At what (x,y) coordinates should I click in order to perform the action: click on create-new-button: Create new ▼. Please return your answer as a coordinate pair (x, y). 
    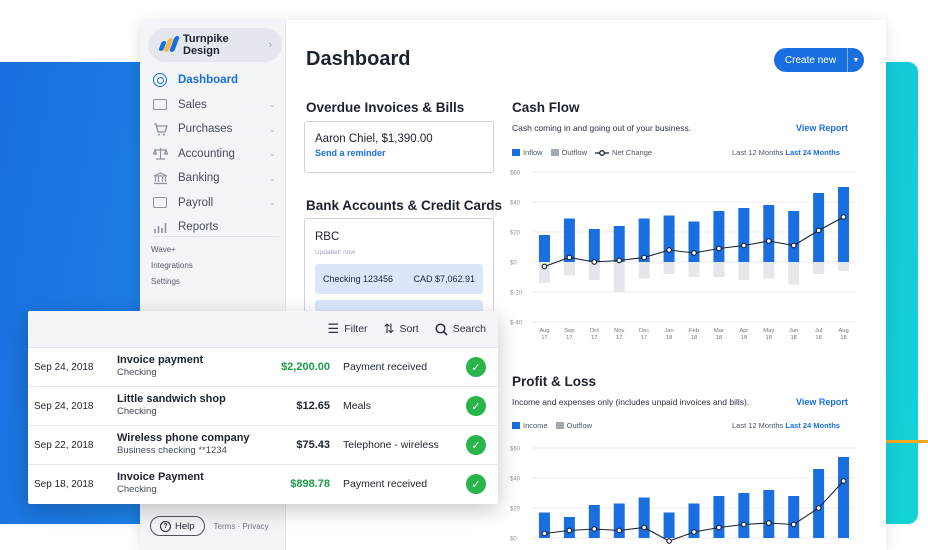
    Looking at the image, I should click on (819, 60).